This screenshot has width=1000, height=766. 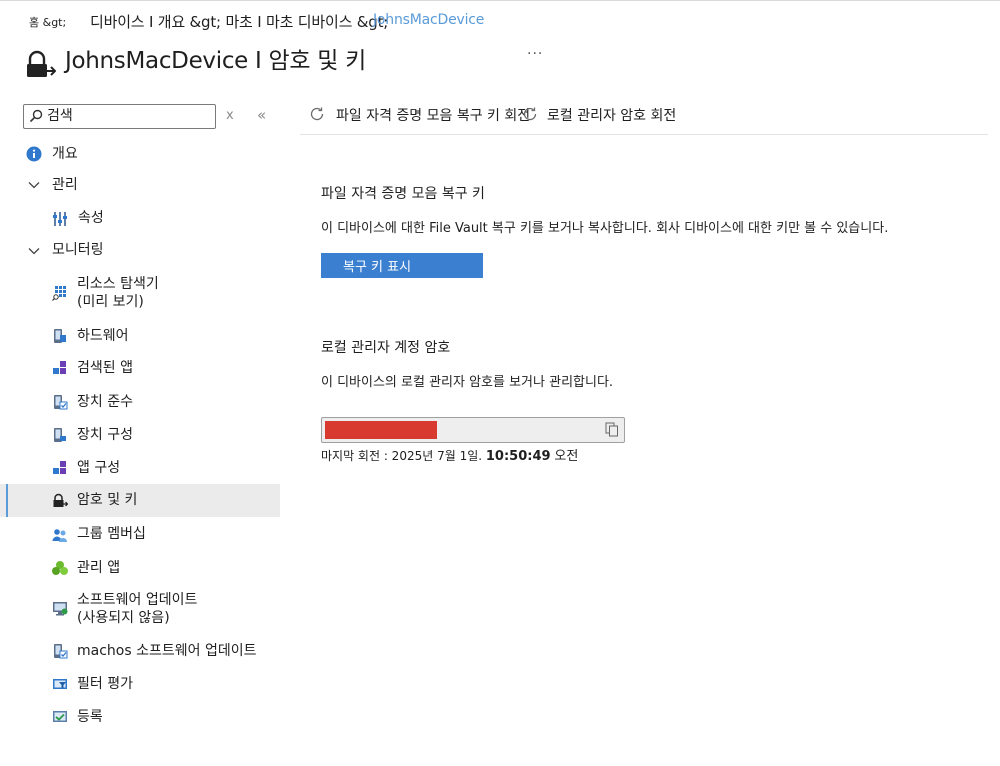 I want to click on sidebar-item-managed-apps: 관리 앱, so click(x=140, y=568).